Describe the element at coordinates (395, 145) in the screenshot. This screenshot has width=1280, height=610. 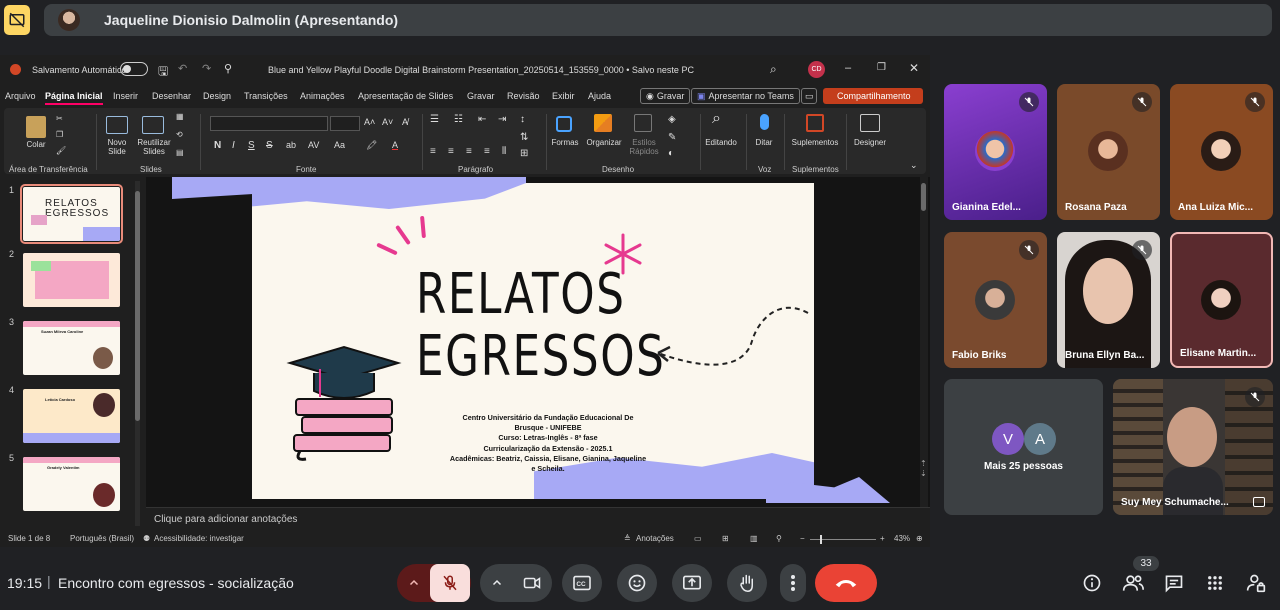
I see `font-color-icon: A` at that location.